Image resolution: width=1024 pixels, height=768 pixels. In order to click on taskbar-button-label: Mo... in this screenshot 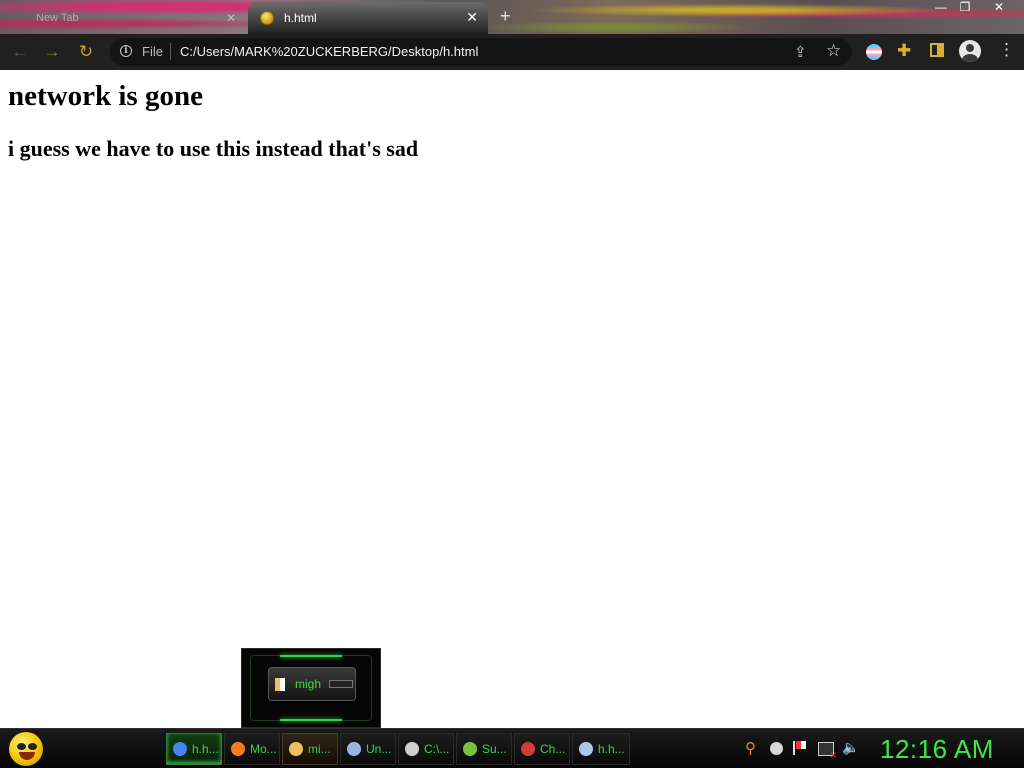, I will do `click(263, 749)`.